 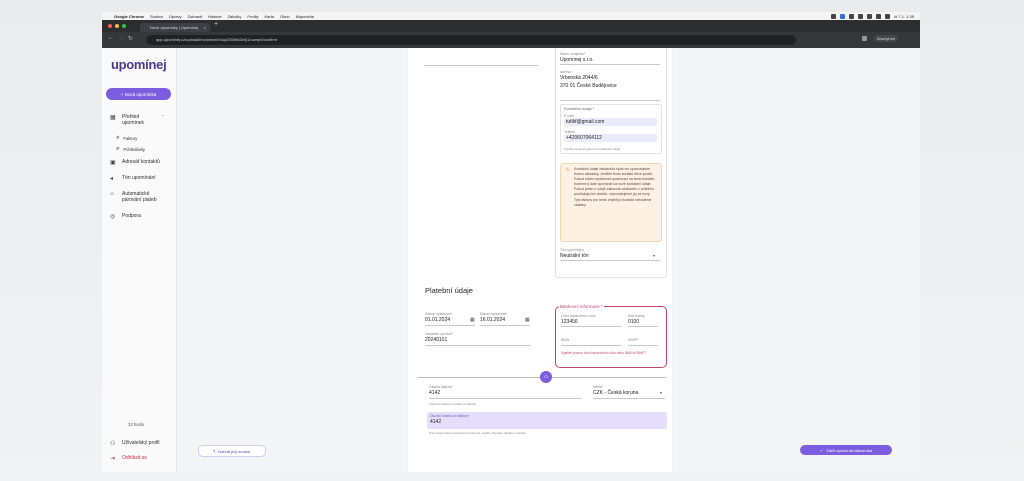 What do you see at coordinates (569, 322) in the screenshot?
I see `account-number-field: 123456` at bounding box center [569, 322].